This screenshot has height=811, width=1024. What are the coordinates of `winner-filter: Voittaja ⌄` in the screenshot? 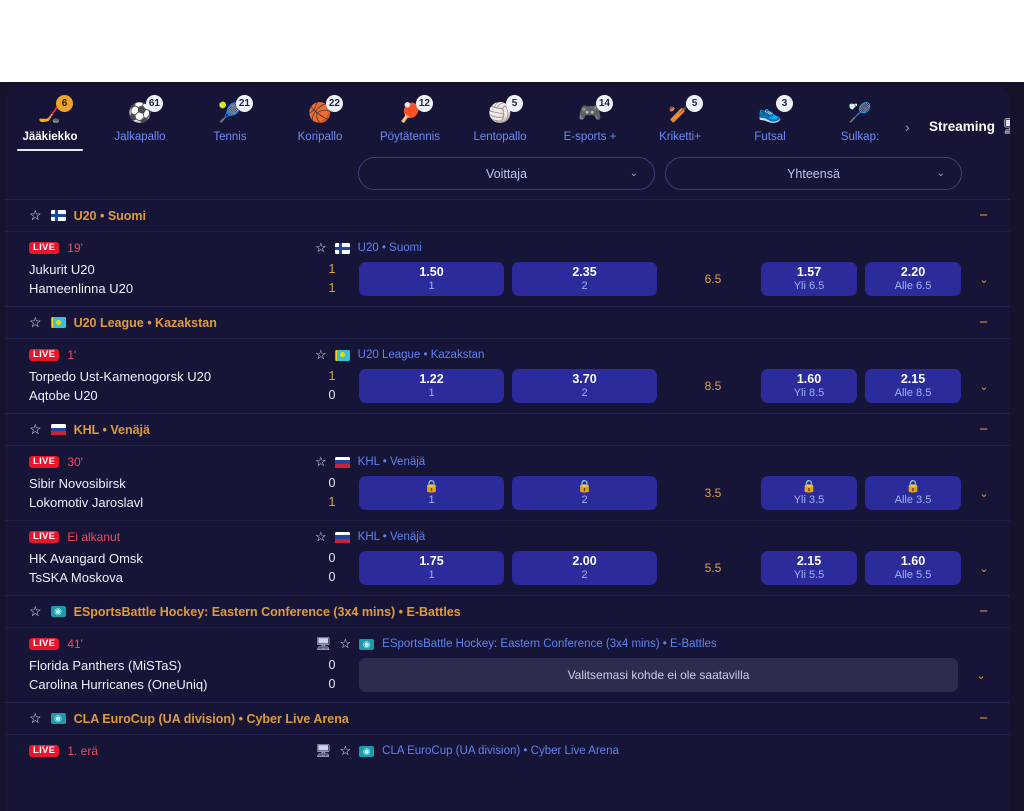 It's located at (506, 173).